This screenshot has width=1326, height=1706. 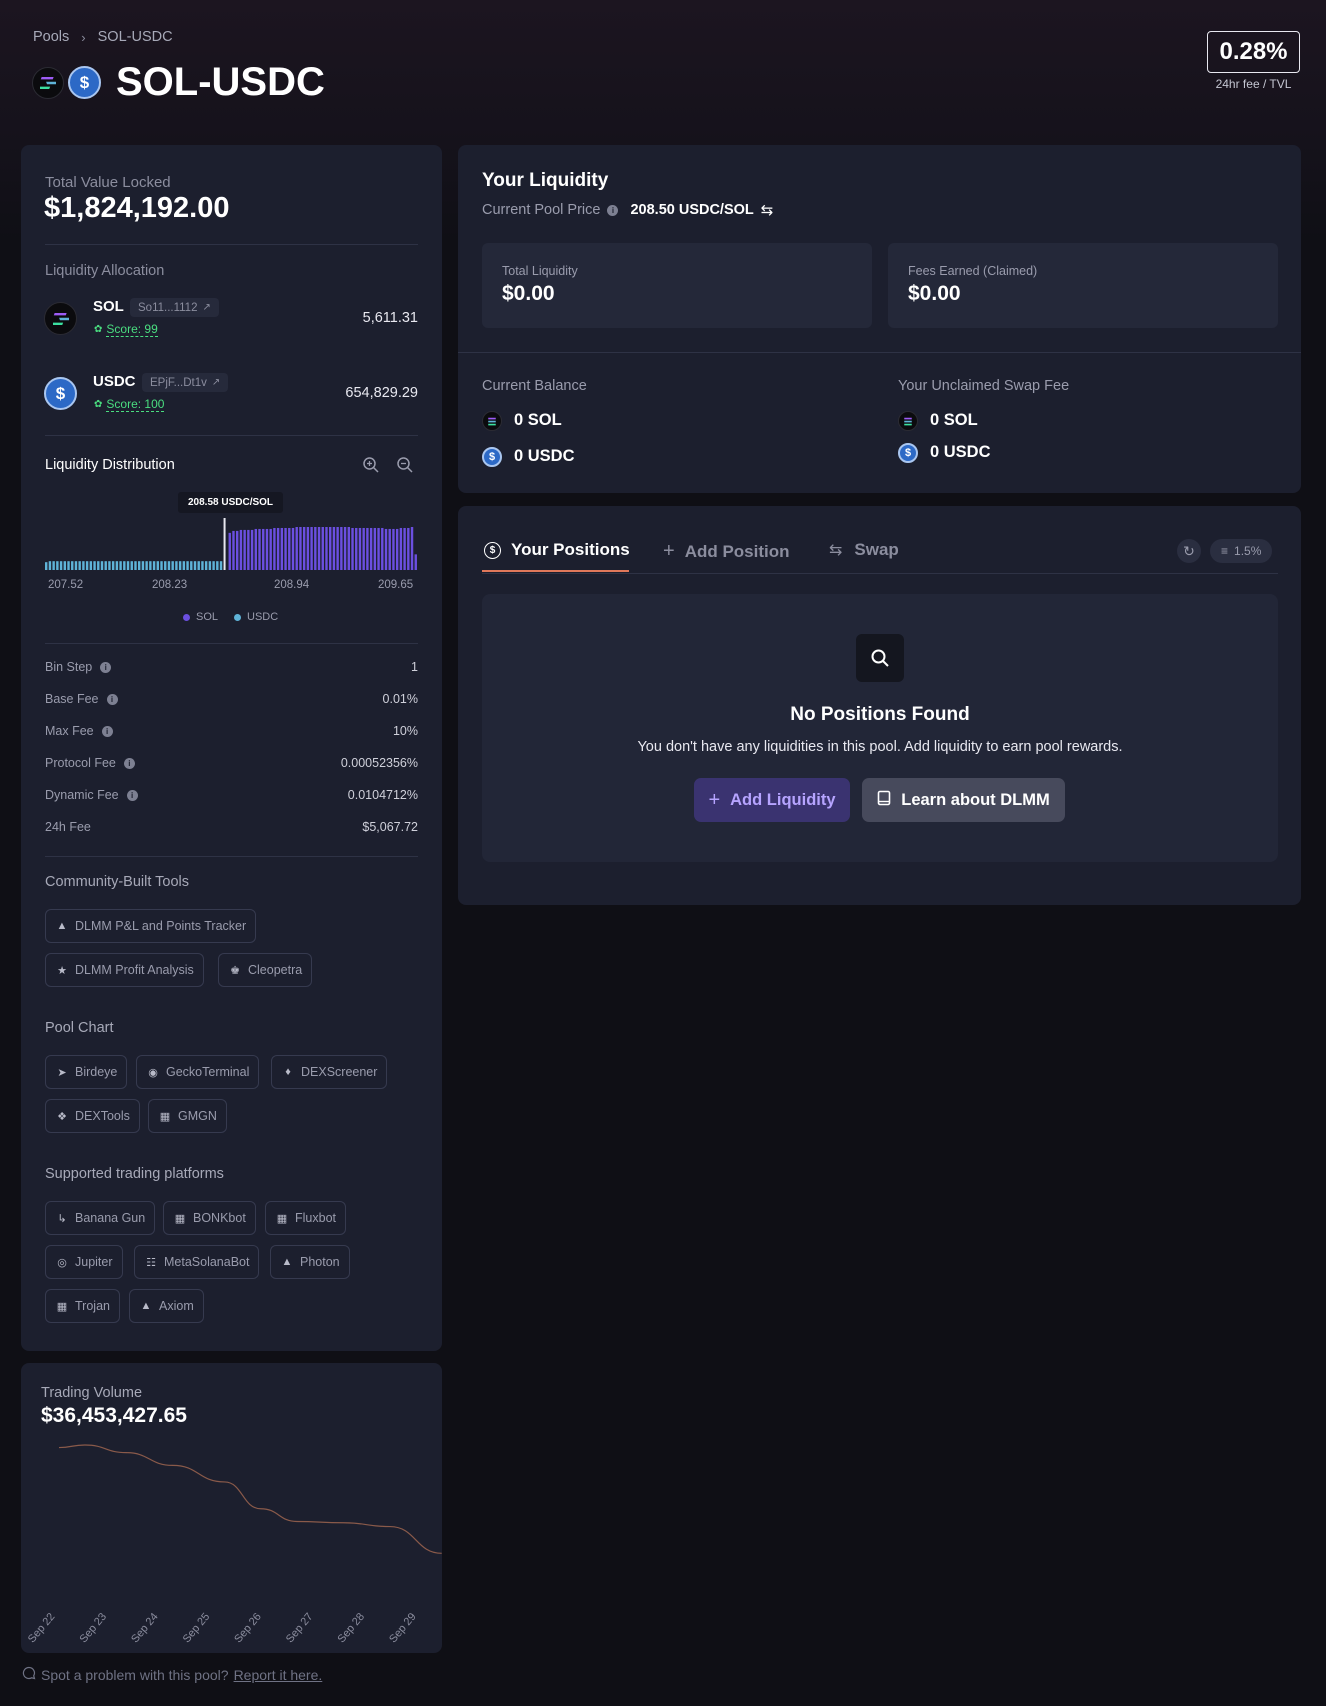 I want to click on zoom-in-icon, so click(x=371, y=465).